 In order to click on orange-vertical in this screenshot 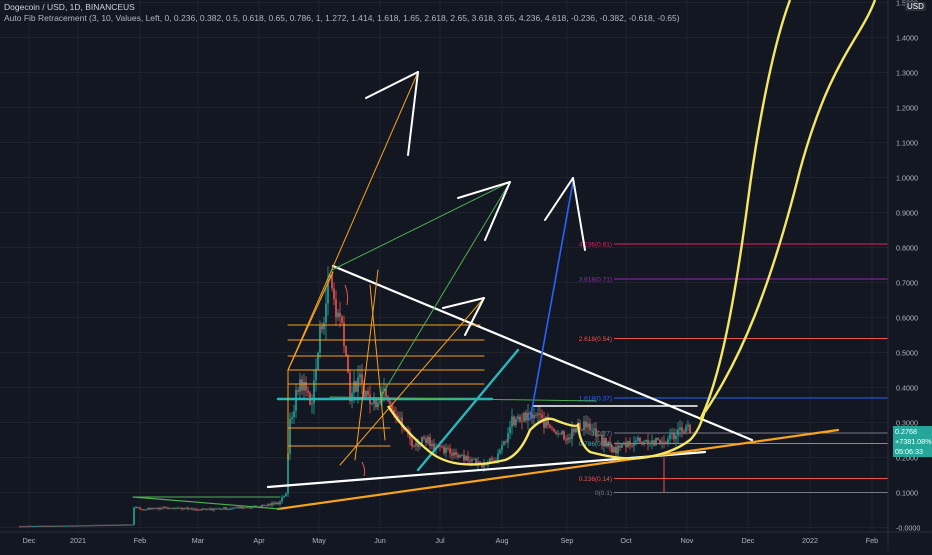, I will do `click(377, 362)`.